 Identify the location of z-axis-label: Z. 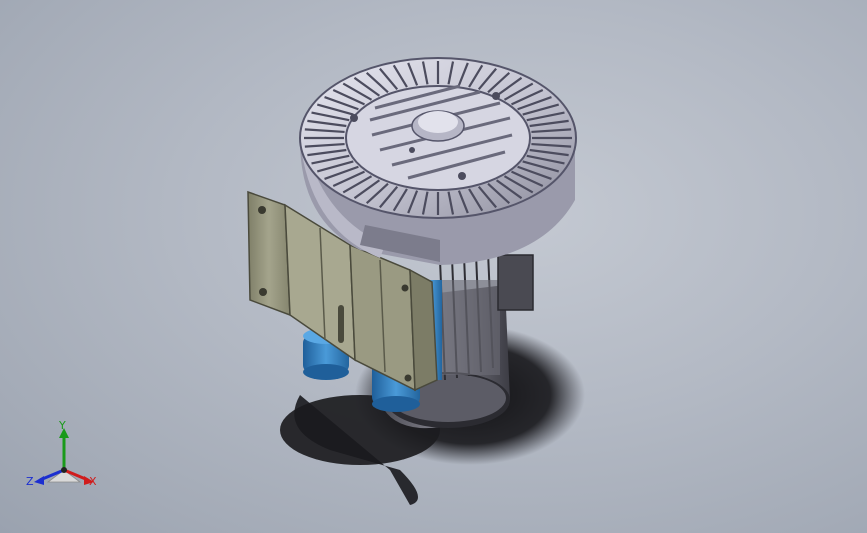
(30, 481).